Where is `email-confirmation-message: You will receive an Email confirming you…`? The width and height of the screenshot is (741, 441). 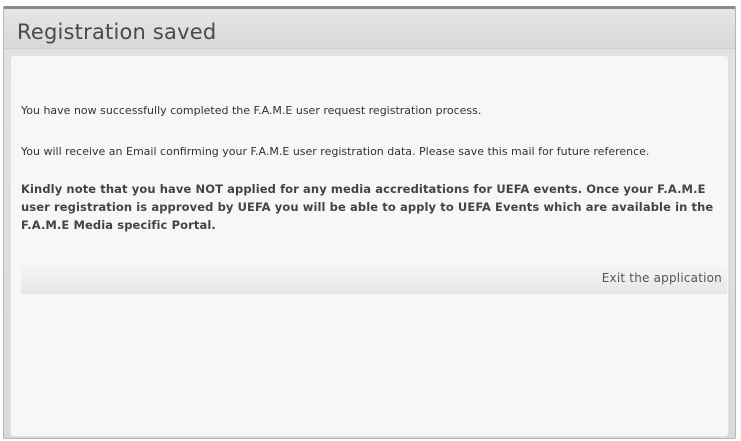 email-confirmation-message: You will receive an Email confirming you… is located at coordinates (335, 151).